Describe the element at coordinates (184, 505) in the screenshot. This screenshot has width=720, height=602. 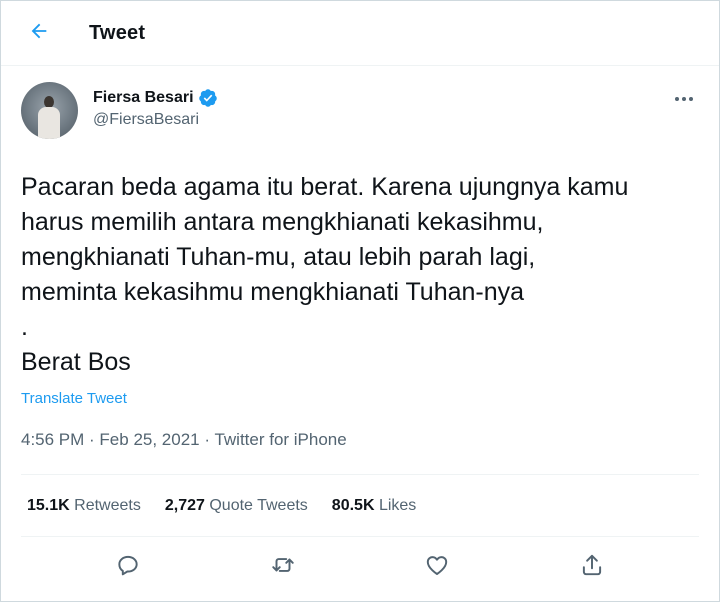
I see `quote-tweets-count: 2,727` at that location.